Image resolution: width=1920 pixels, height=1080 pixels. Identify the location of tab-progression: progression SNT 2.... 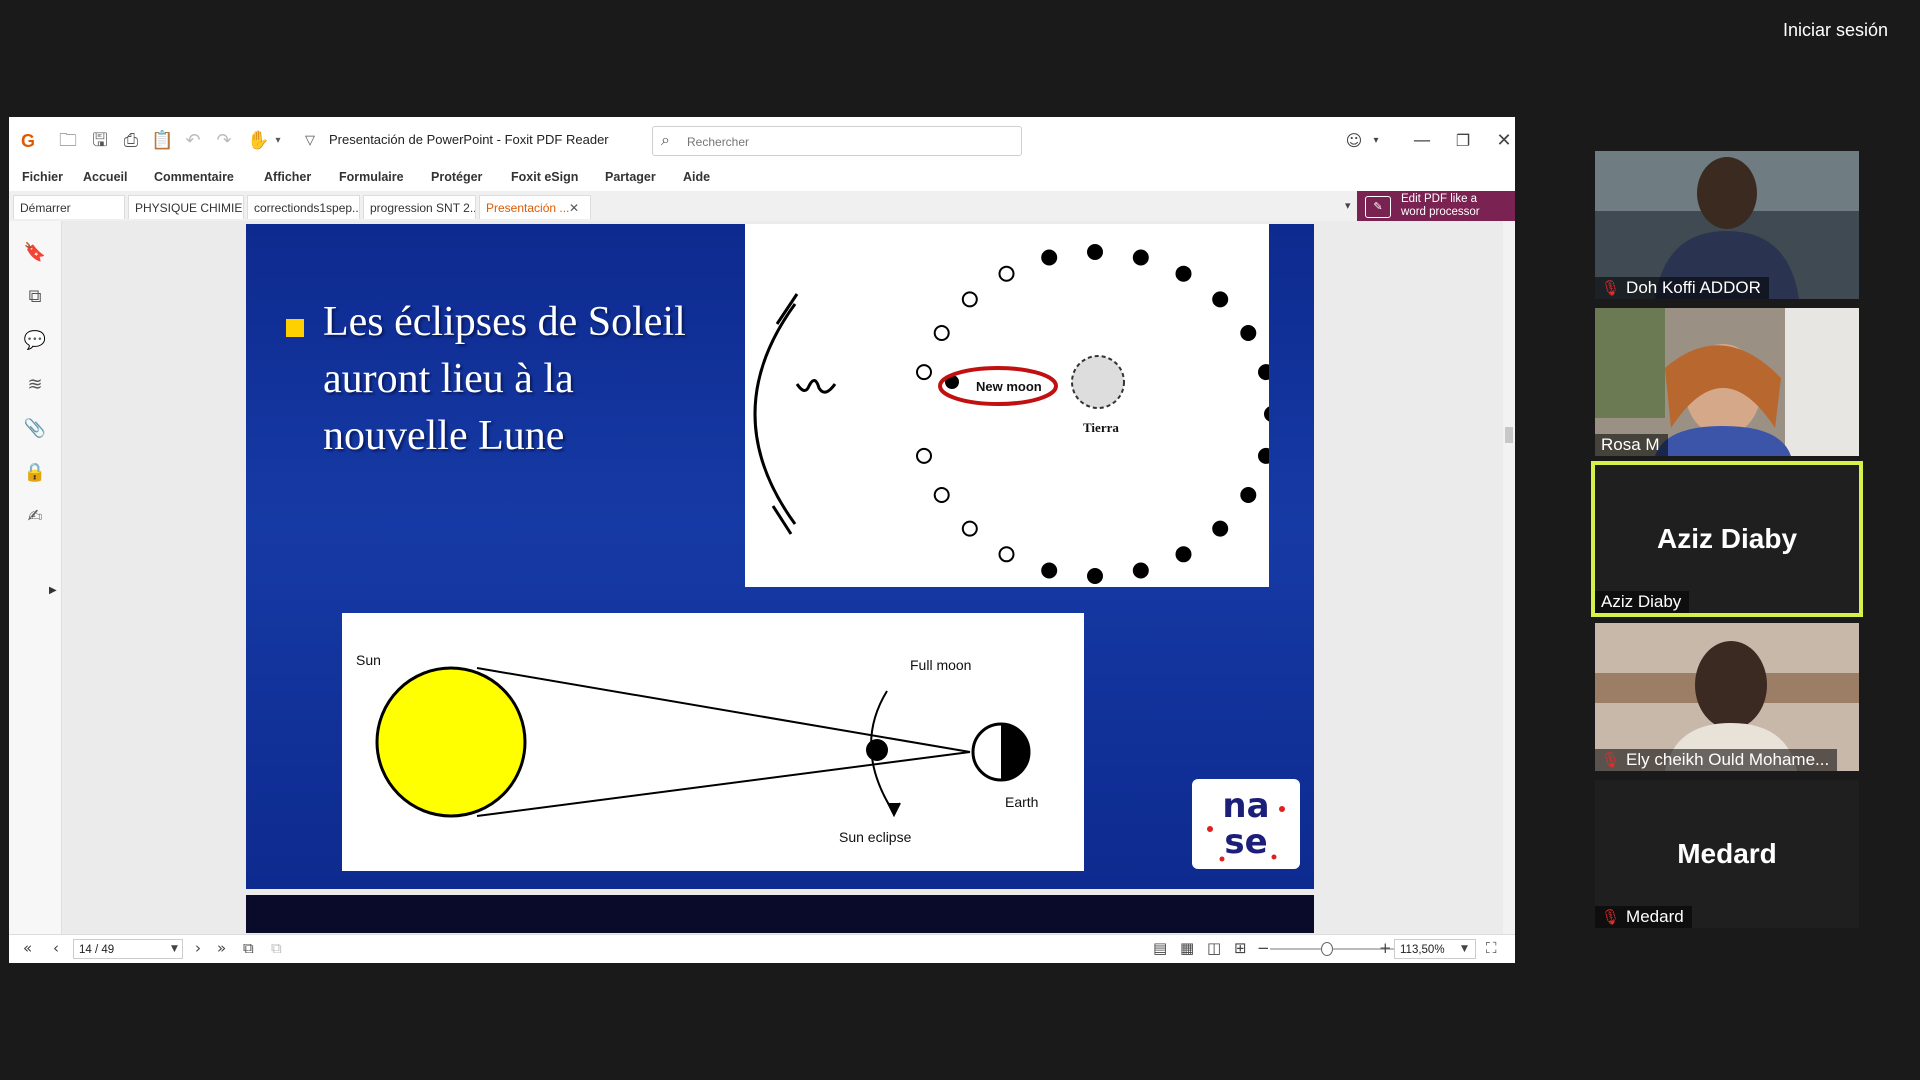
(419, 207).